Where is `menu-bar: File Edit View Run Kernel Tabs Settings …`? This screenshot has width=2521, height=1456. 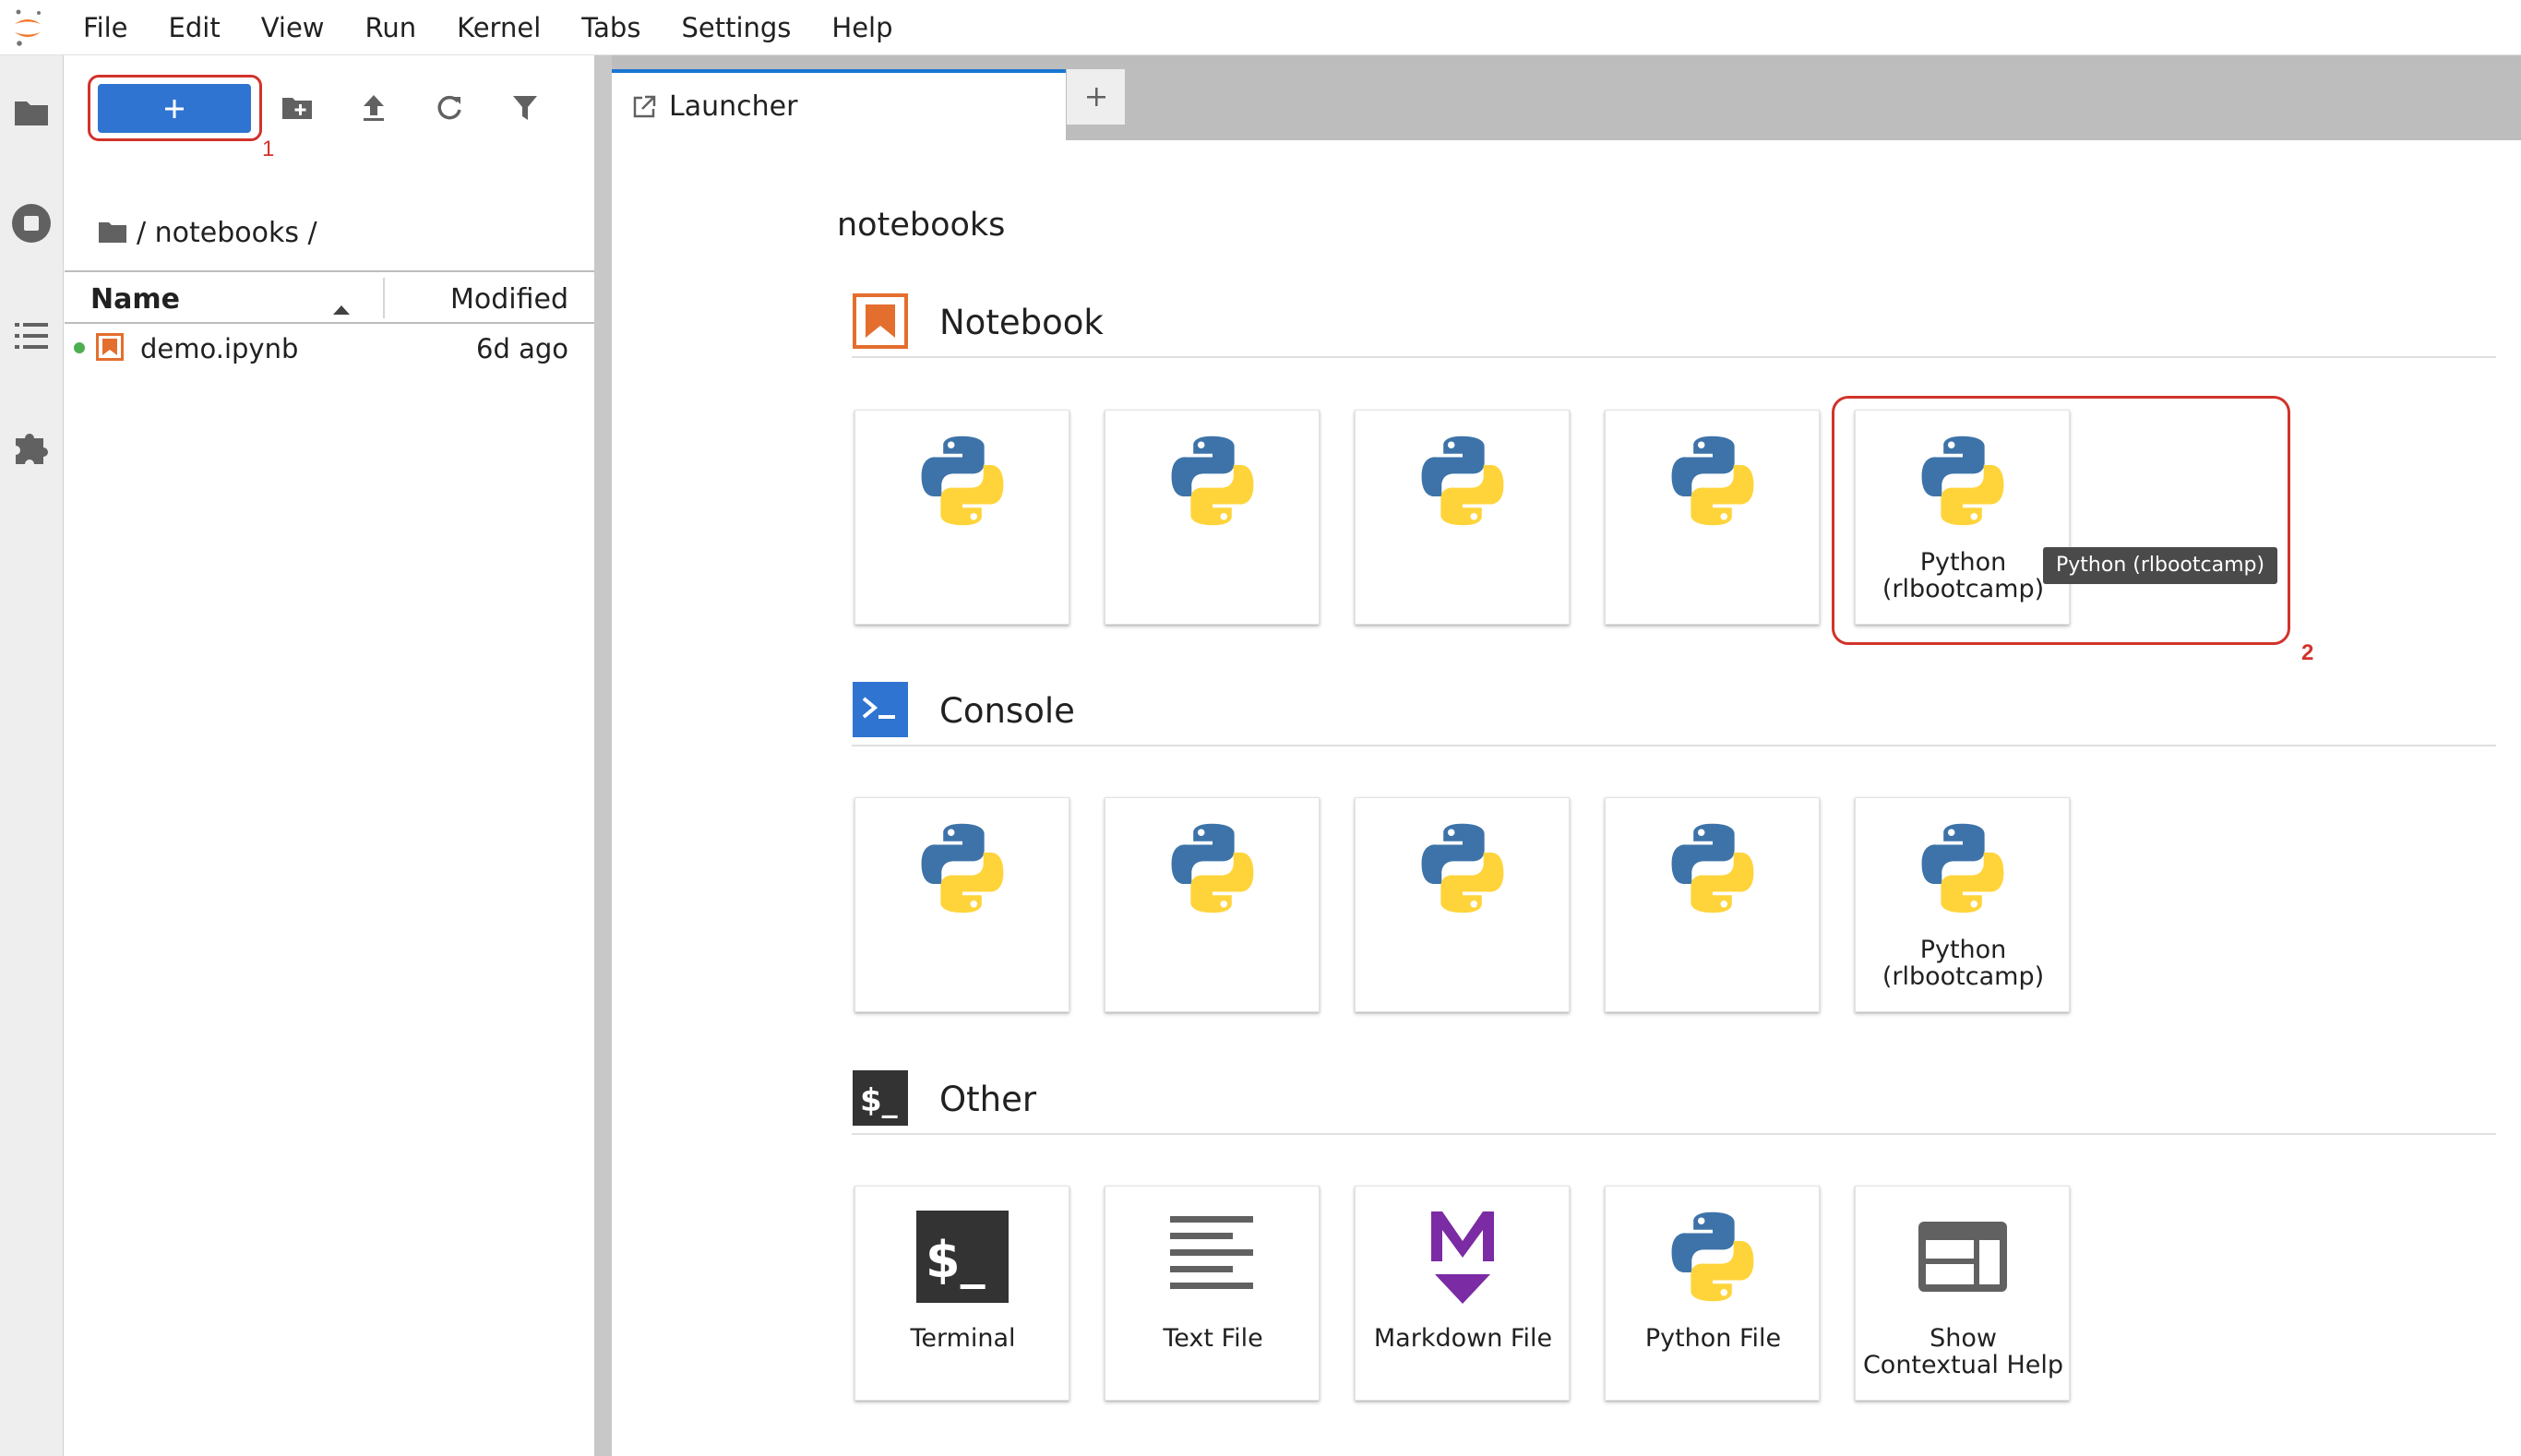
menu-bar: File Edit View Run Kernel Tabs Settings … is located at coordinates (1260, 27).